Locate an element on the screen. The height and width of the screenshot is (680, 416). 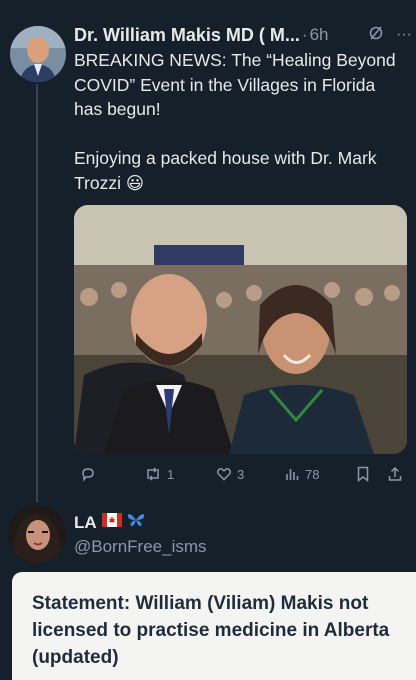
reply-author-avatar is located at coordinates (37, 534).